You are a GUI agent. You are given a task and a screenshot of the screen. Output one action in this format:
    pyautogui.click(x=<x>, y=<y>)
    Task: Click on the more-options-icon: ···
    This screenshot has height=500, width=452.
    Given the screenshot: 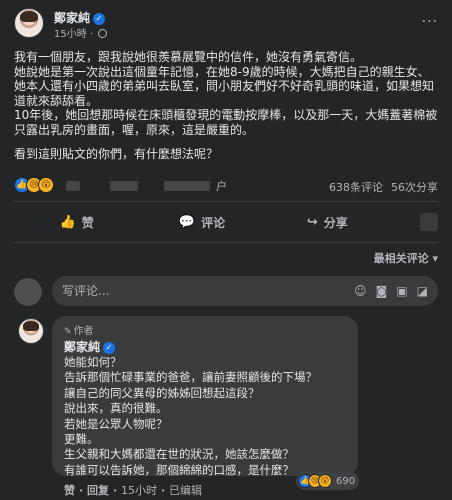 What is the action you would take?
    pyautogui.click(x=430, y=22)
    